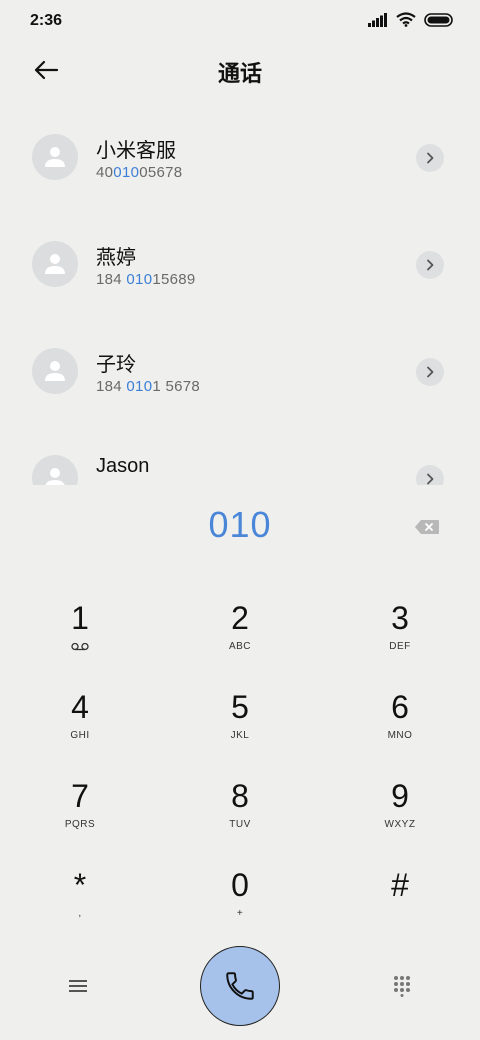 The image size is (480, 1040). Describe the element at coordinates (240, 260) in the screenshot. I see `contact-row: 燕婷 184 01015689` at that location.